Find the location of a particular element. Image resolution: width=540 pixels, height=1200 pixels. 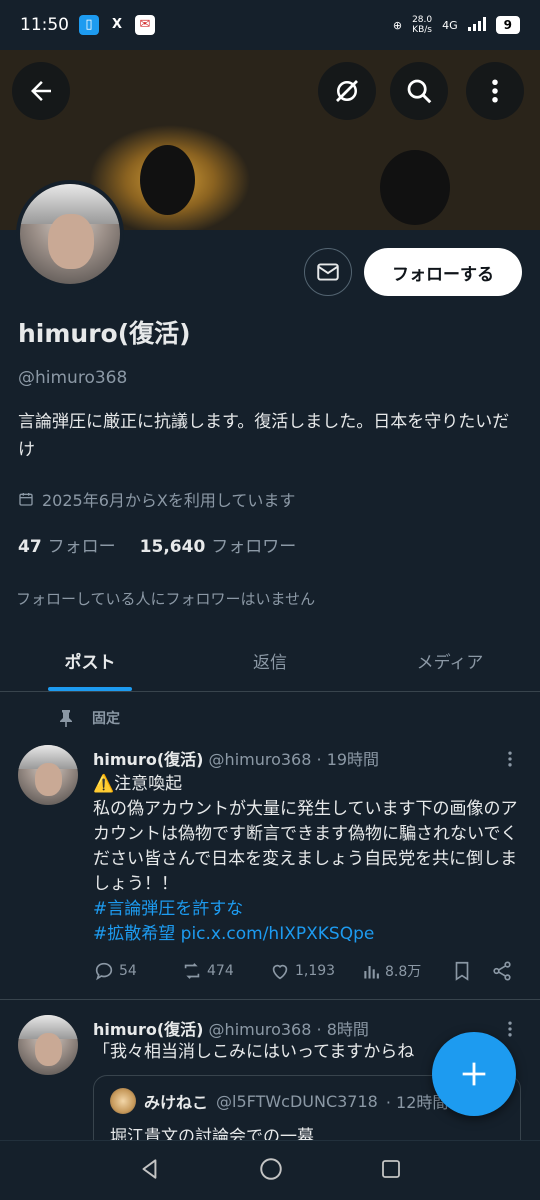

follow-stats: 47 フォロー 15,640 フォロワー is located at coordinates (157, 544).